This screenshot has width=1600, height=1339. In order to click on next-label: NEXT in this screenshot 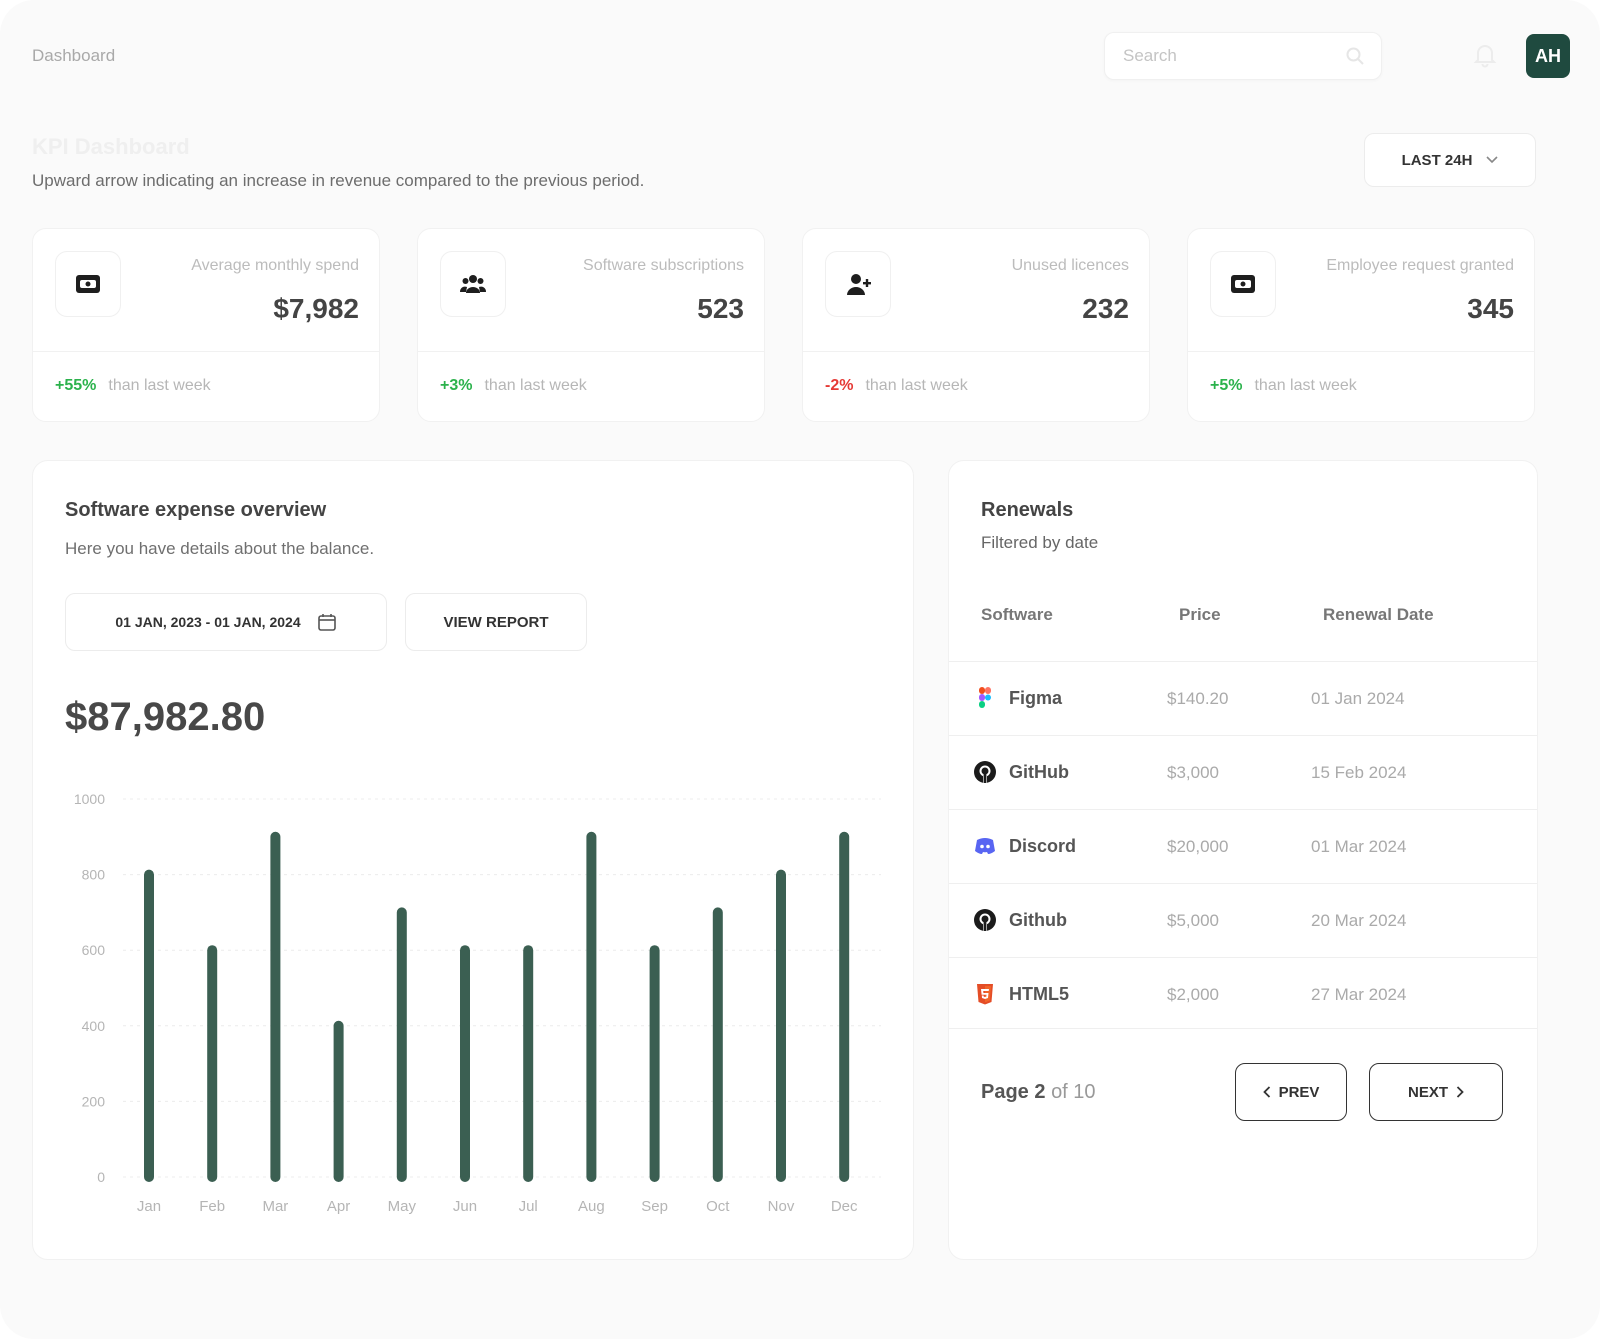, I will do `click(1427, 1092)`.